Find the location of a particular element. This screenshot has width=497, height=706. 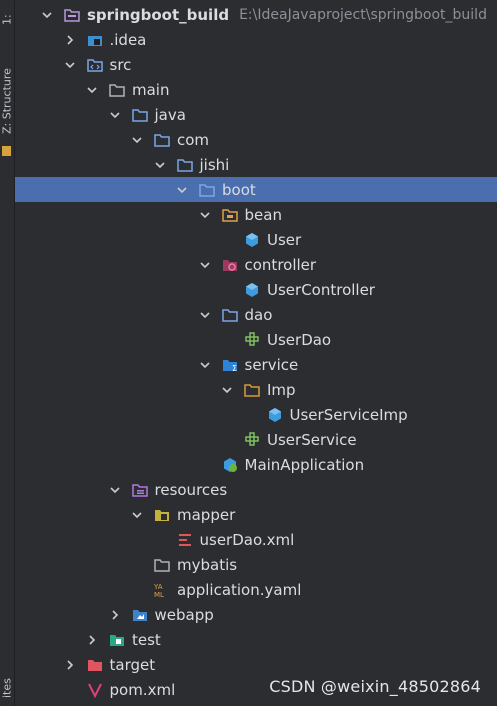

tree-com: com is located at coordinates (256, 139).